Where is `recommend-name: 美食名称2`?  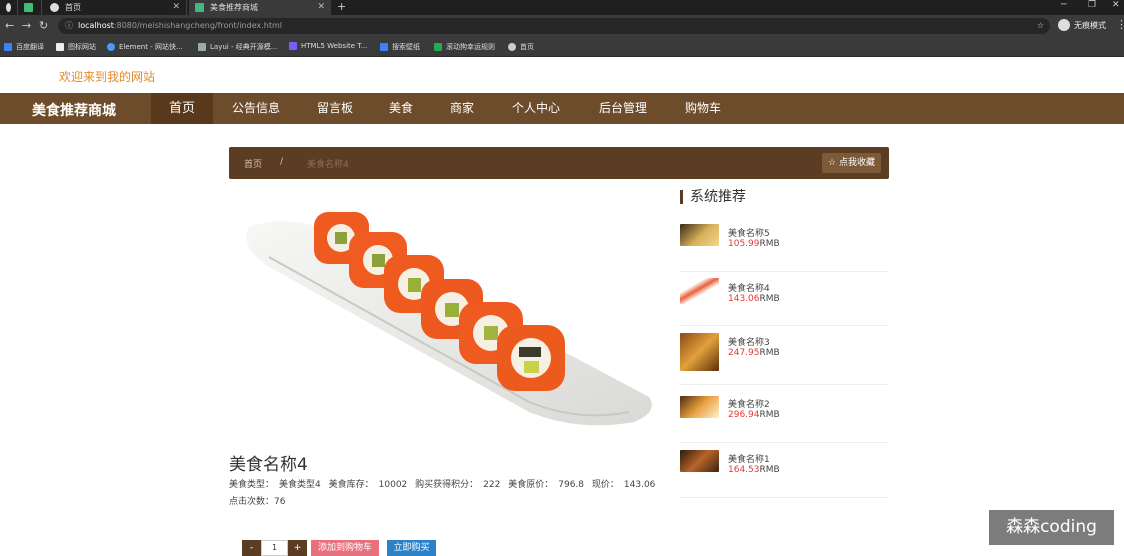
recommend-name: 美食名称2 is located at coordinates (749, 405).